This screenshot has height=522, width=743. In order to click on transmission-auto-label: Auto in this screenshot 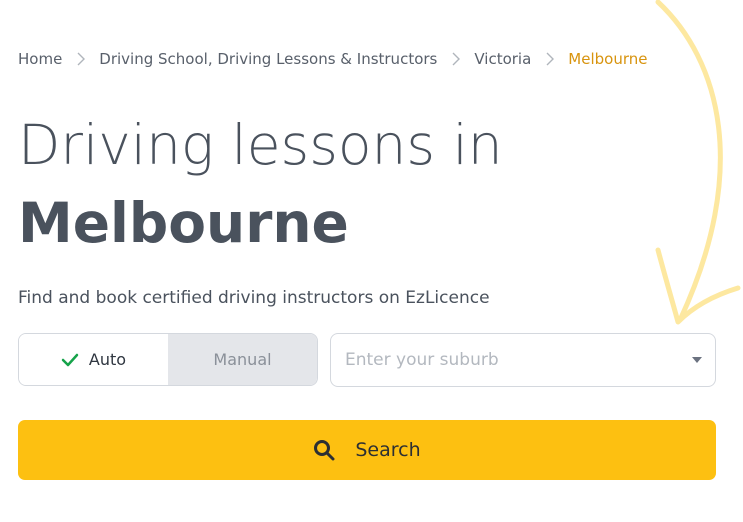, I will do `click(107, 359)`.